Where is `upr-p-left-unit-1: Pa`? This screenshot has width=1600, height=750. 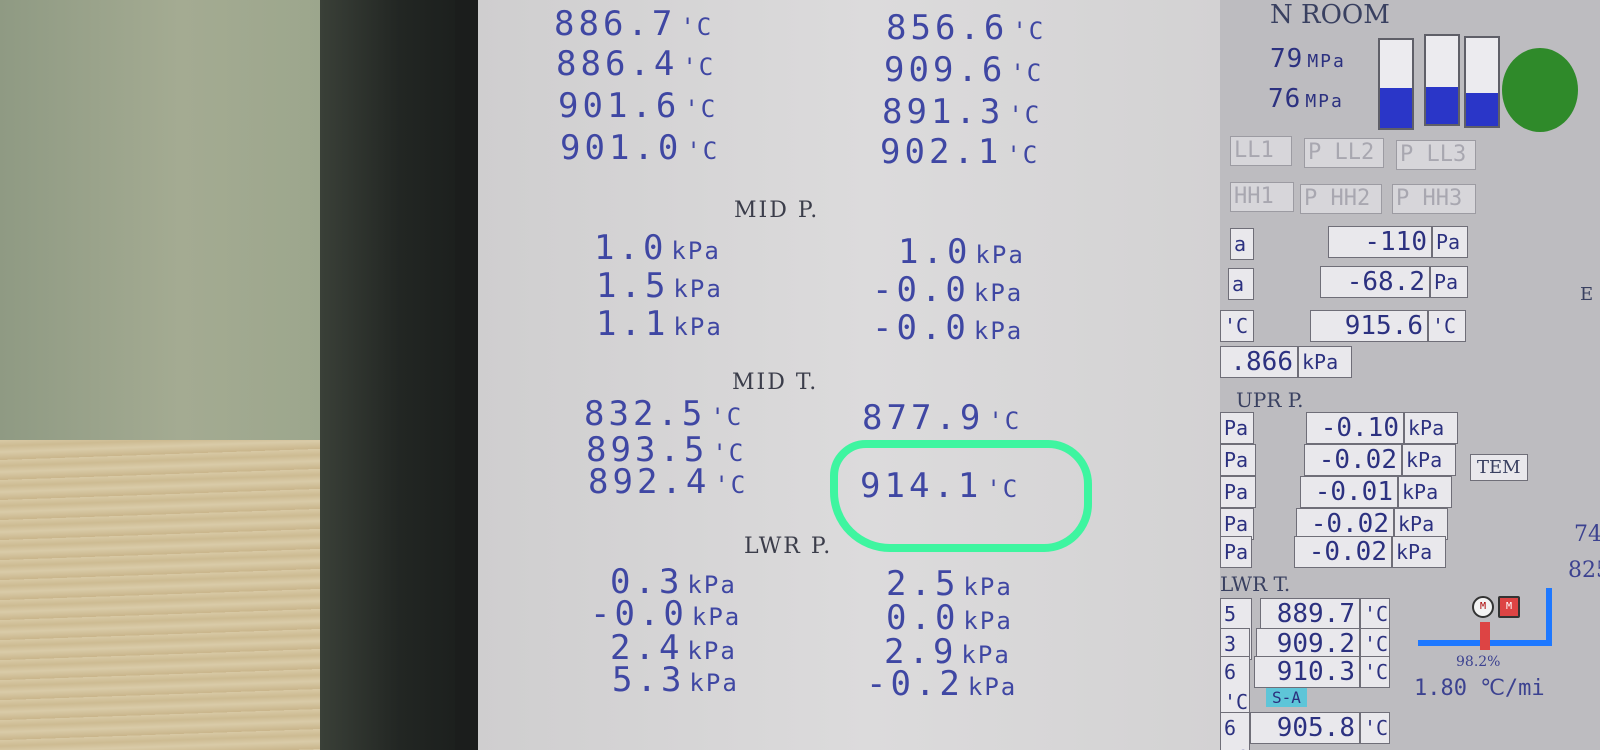
upr-p-left-unit-1: Pa is located at coordinates (1237, 428).